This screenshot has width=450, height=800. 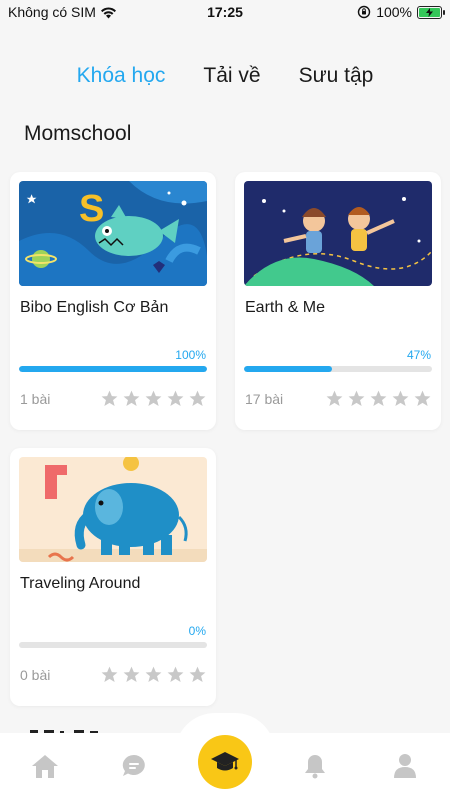 I want to click on tab-courses: Khóa học, so click(x=121, y=76).